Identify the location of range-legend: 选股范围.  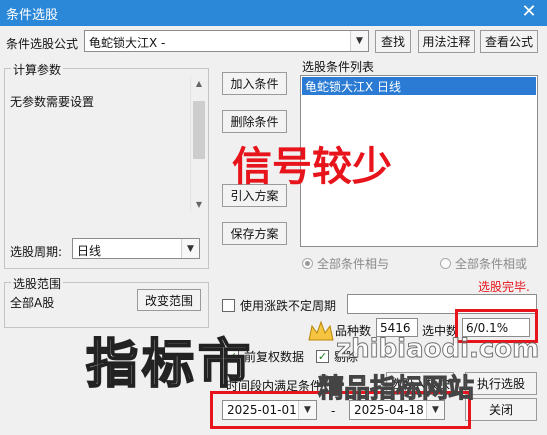
(37, 283).